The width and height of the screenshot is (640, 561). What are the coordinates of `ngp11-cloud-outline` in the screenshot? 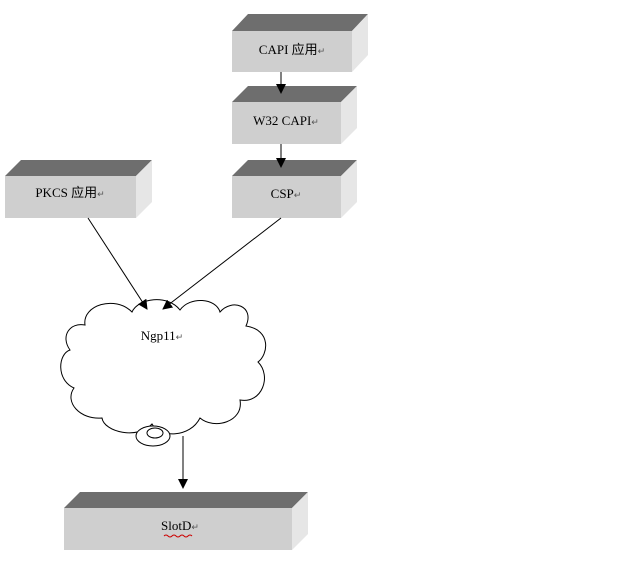 It's located at (163, 367).